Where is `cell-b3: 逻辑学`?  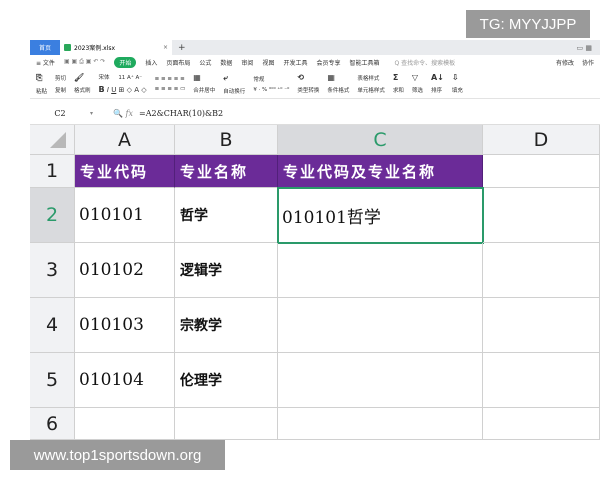
cell-b3: 逻辑学 is located at coordinates (226, 270).